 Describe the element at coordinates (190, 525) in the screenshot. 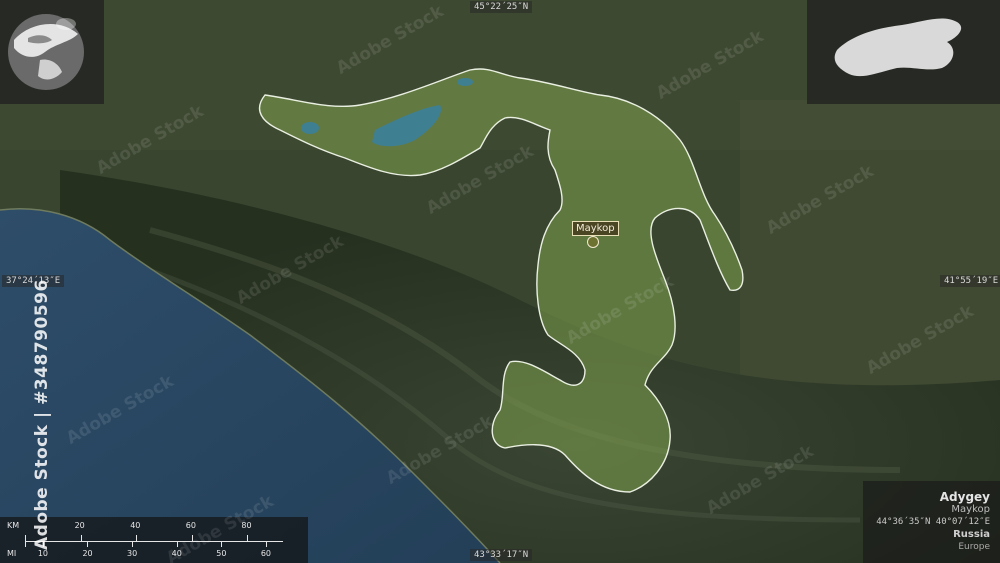

I see `scale-km-tick: 60` at that location.